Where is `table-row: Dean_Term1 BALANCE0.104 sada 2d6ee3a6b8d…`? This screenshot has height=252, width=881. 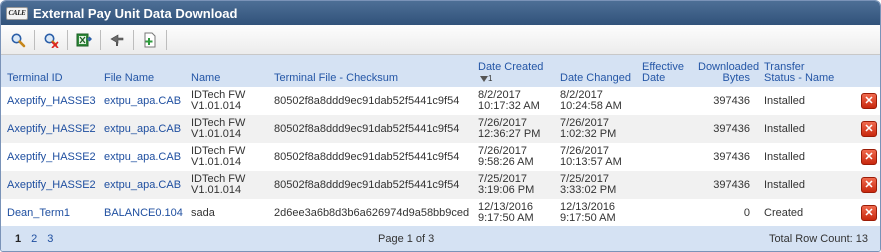 table-row: Dean_Term1 BALANCE0.104 sada 2d6ee3a6b8d… is located at coordinates (440, 213).